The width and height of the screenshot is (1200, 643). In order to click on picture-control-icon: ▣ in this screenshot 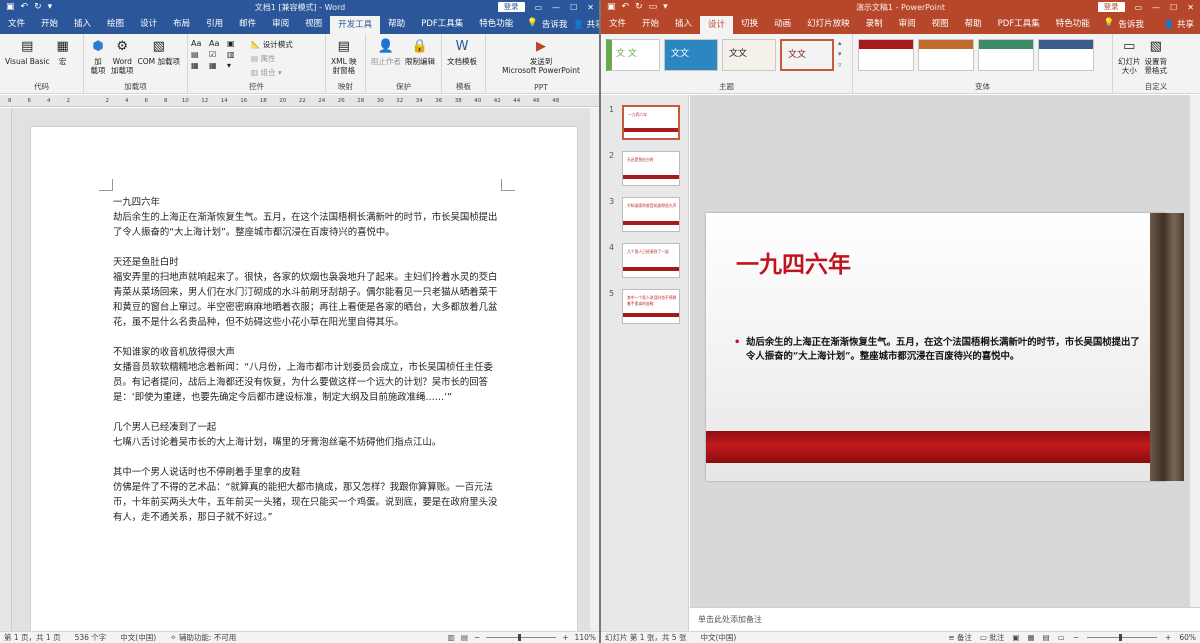, I will do `click(235, 43)`.